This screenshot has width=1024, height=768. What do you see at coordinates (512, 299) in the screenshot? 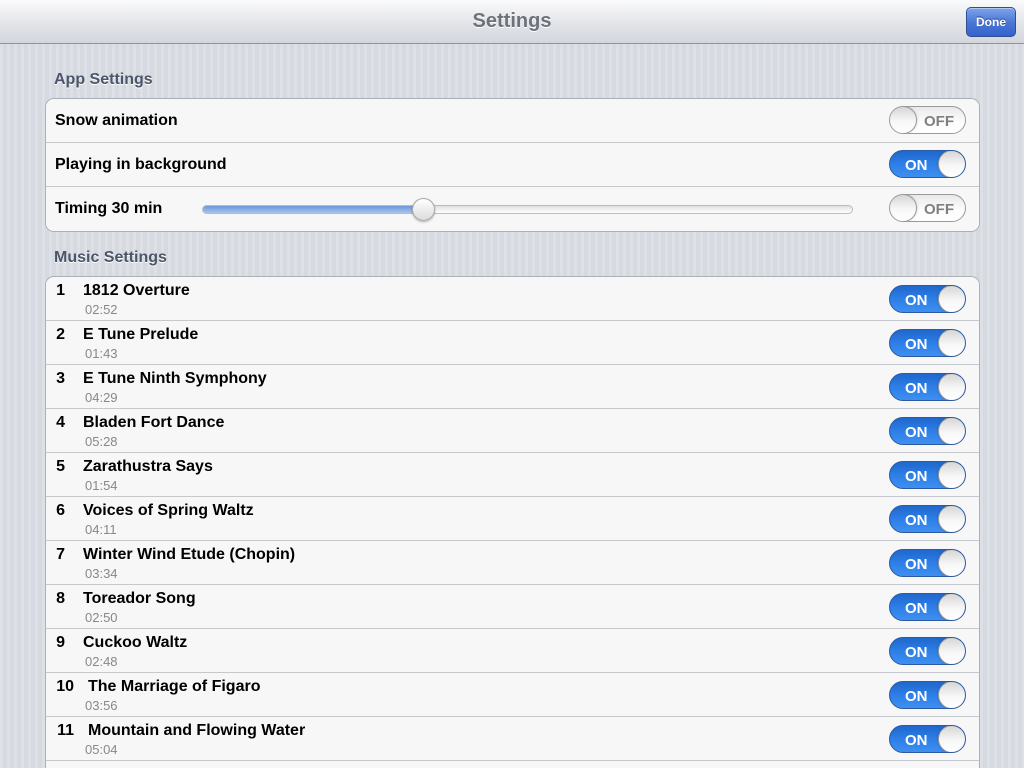
I see `track-row: 1 1812 Overture 02:52 ON` at bounding box center [512, 299].